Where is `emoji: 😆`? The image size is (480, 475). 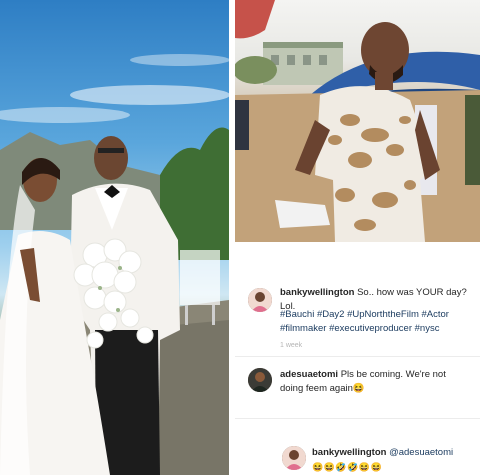 emoji: 😆 is located at coordinates (358, 388).